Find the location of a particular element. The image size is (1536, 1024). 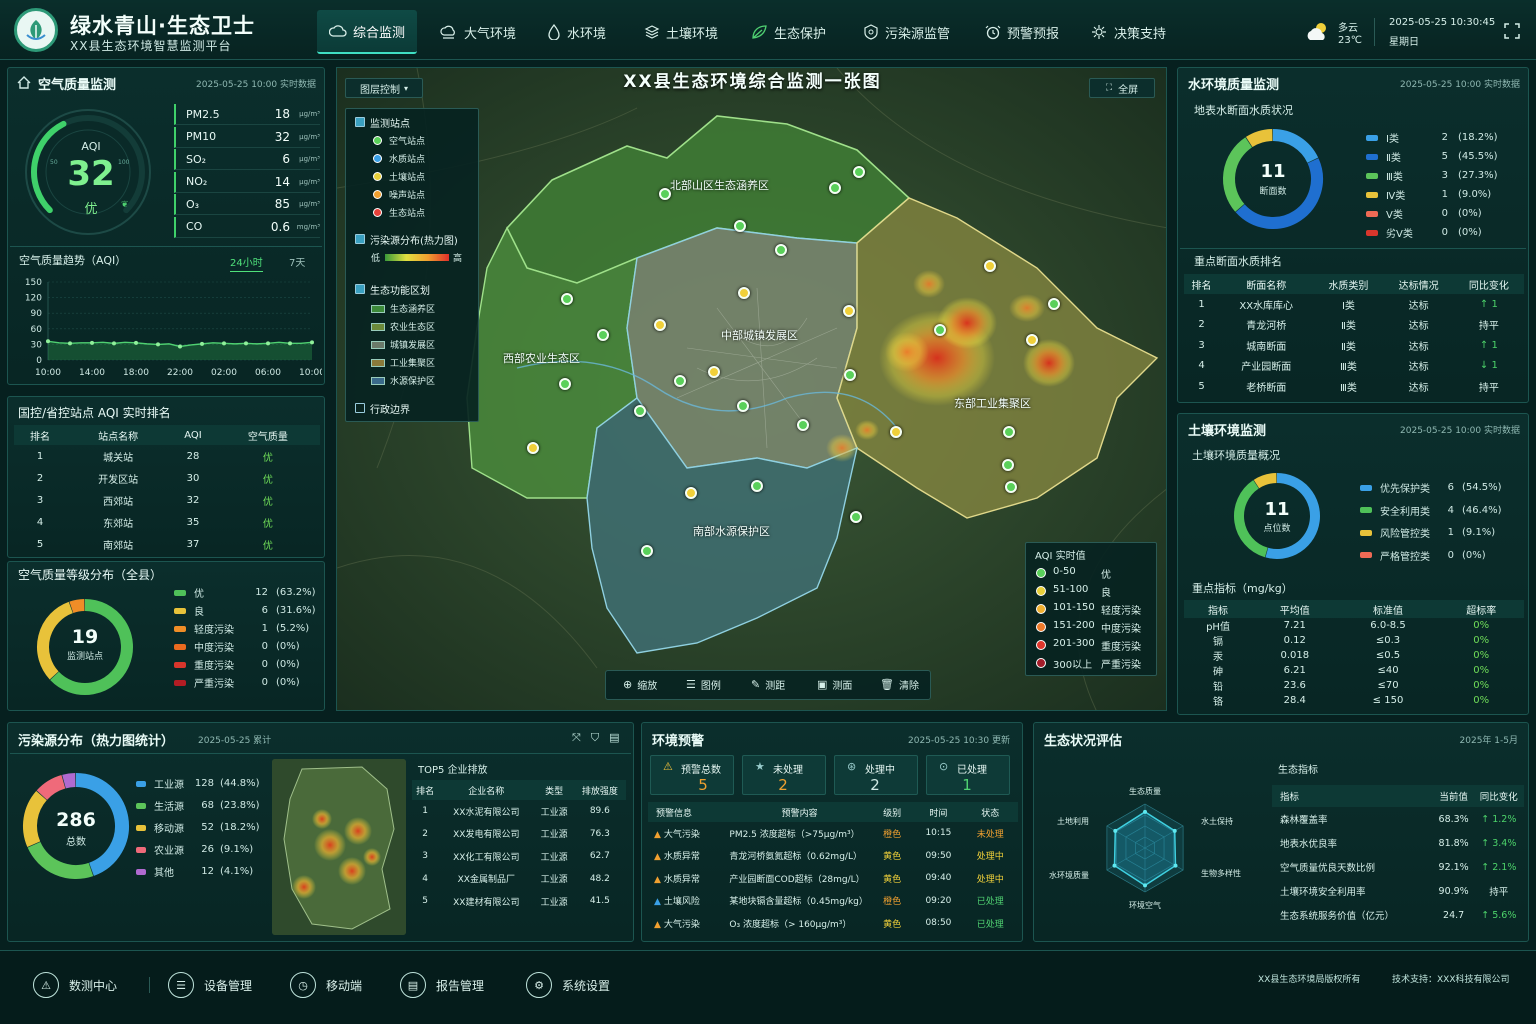

table-row: 4 XX金属制品厂 工业源 48.2 is located at coordinates (519, 879).